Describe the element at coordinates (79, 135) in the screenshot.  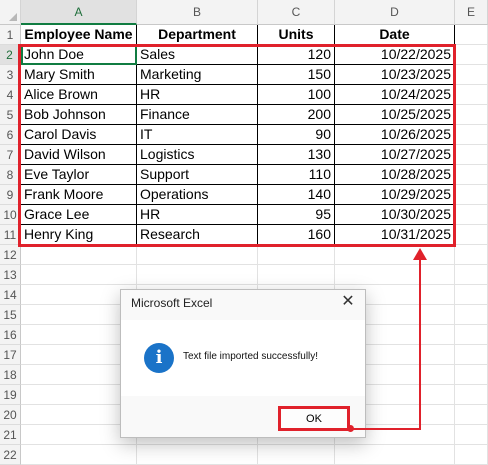
I see `cell-a6: Carol Davis` at that location.